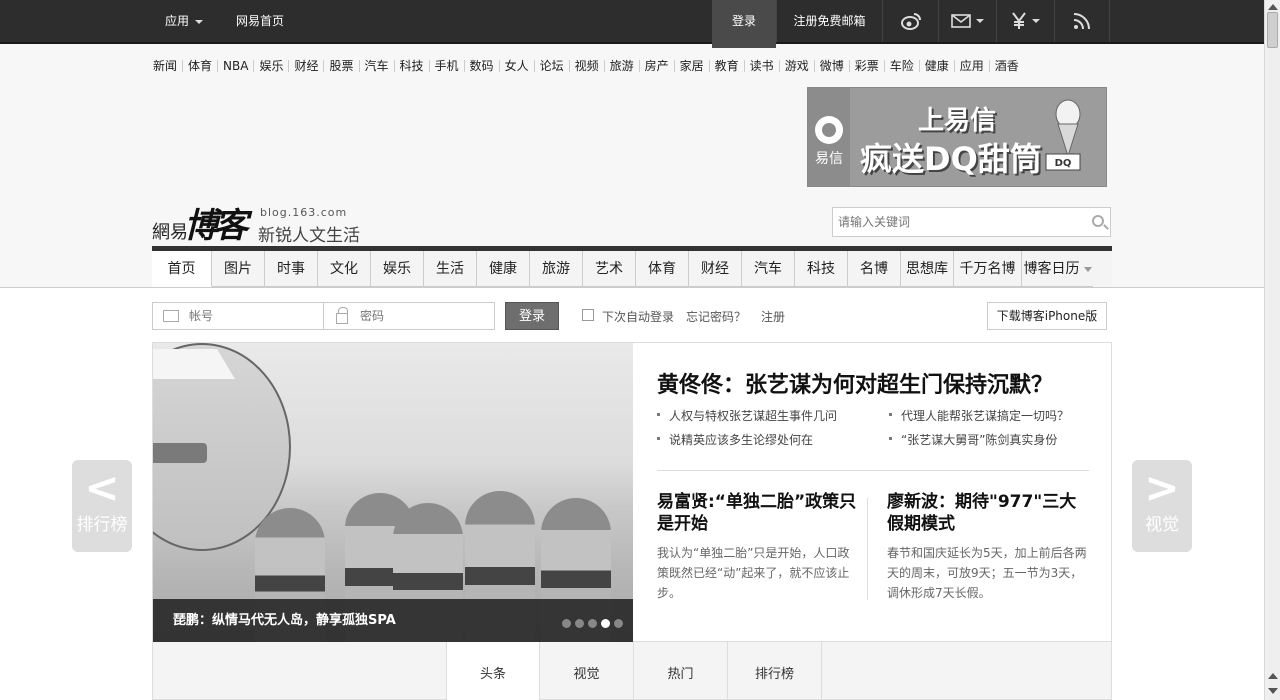 This screenshot has width=1280, height=700. I want to click on nav-tab: 时事, so click(291, 269).